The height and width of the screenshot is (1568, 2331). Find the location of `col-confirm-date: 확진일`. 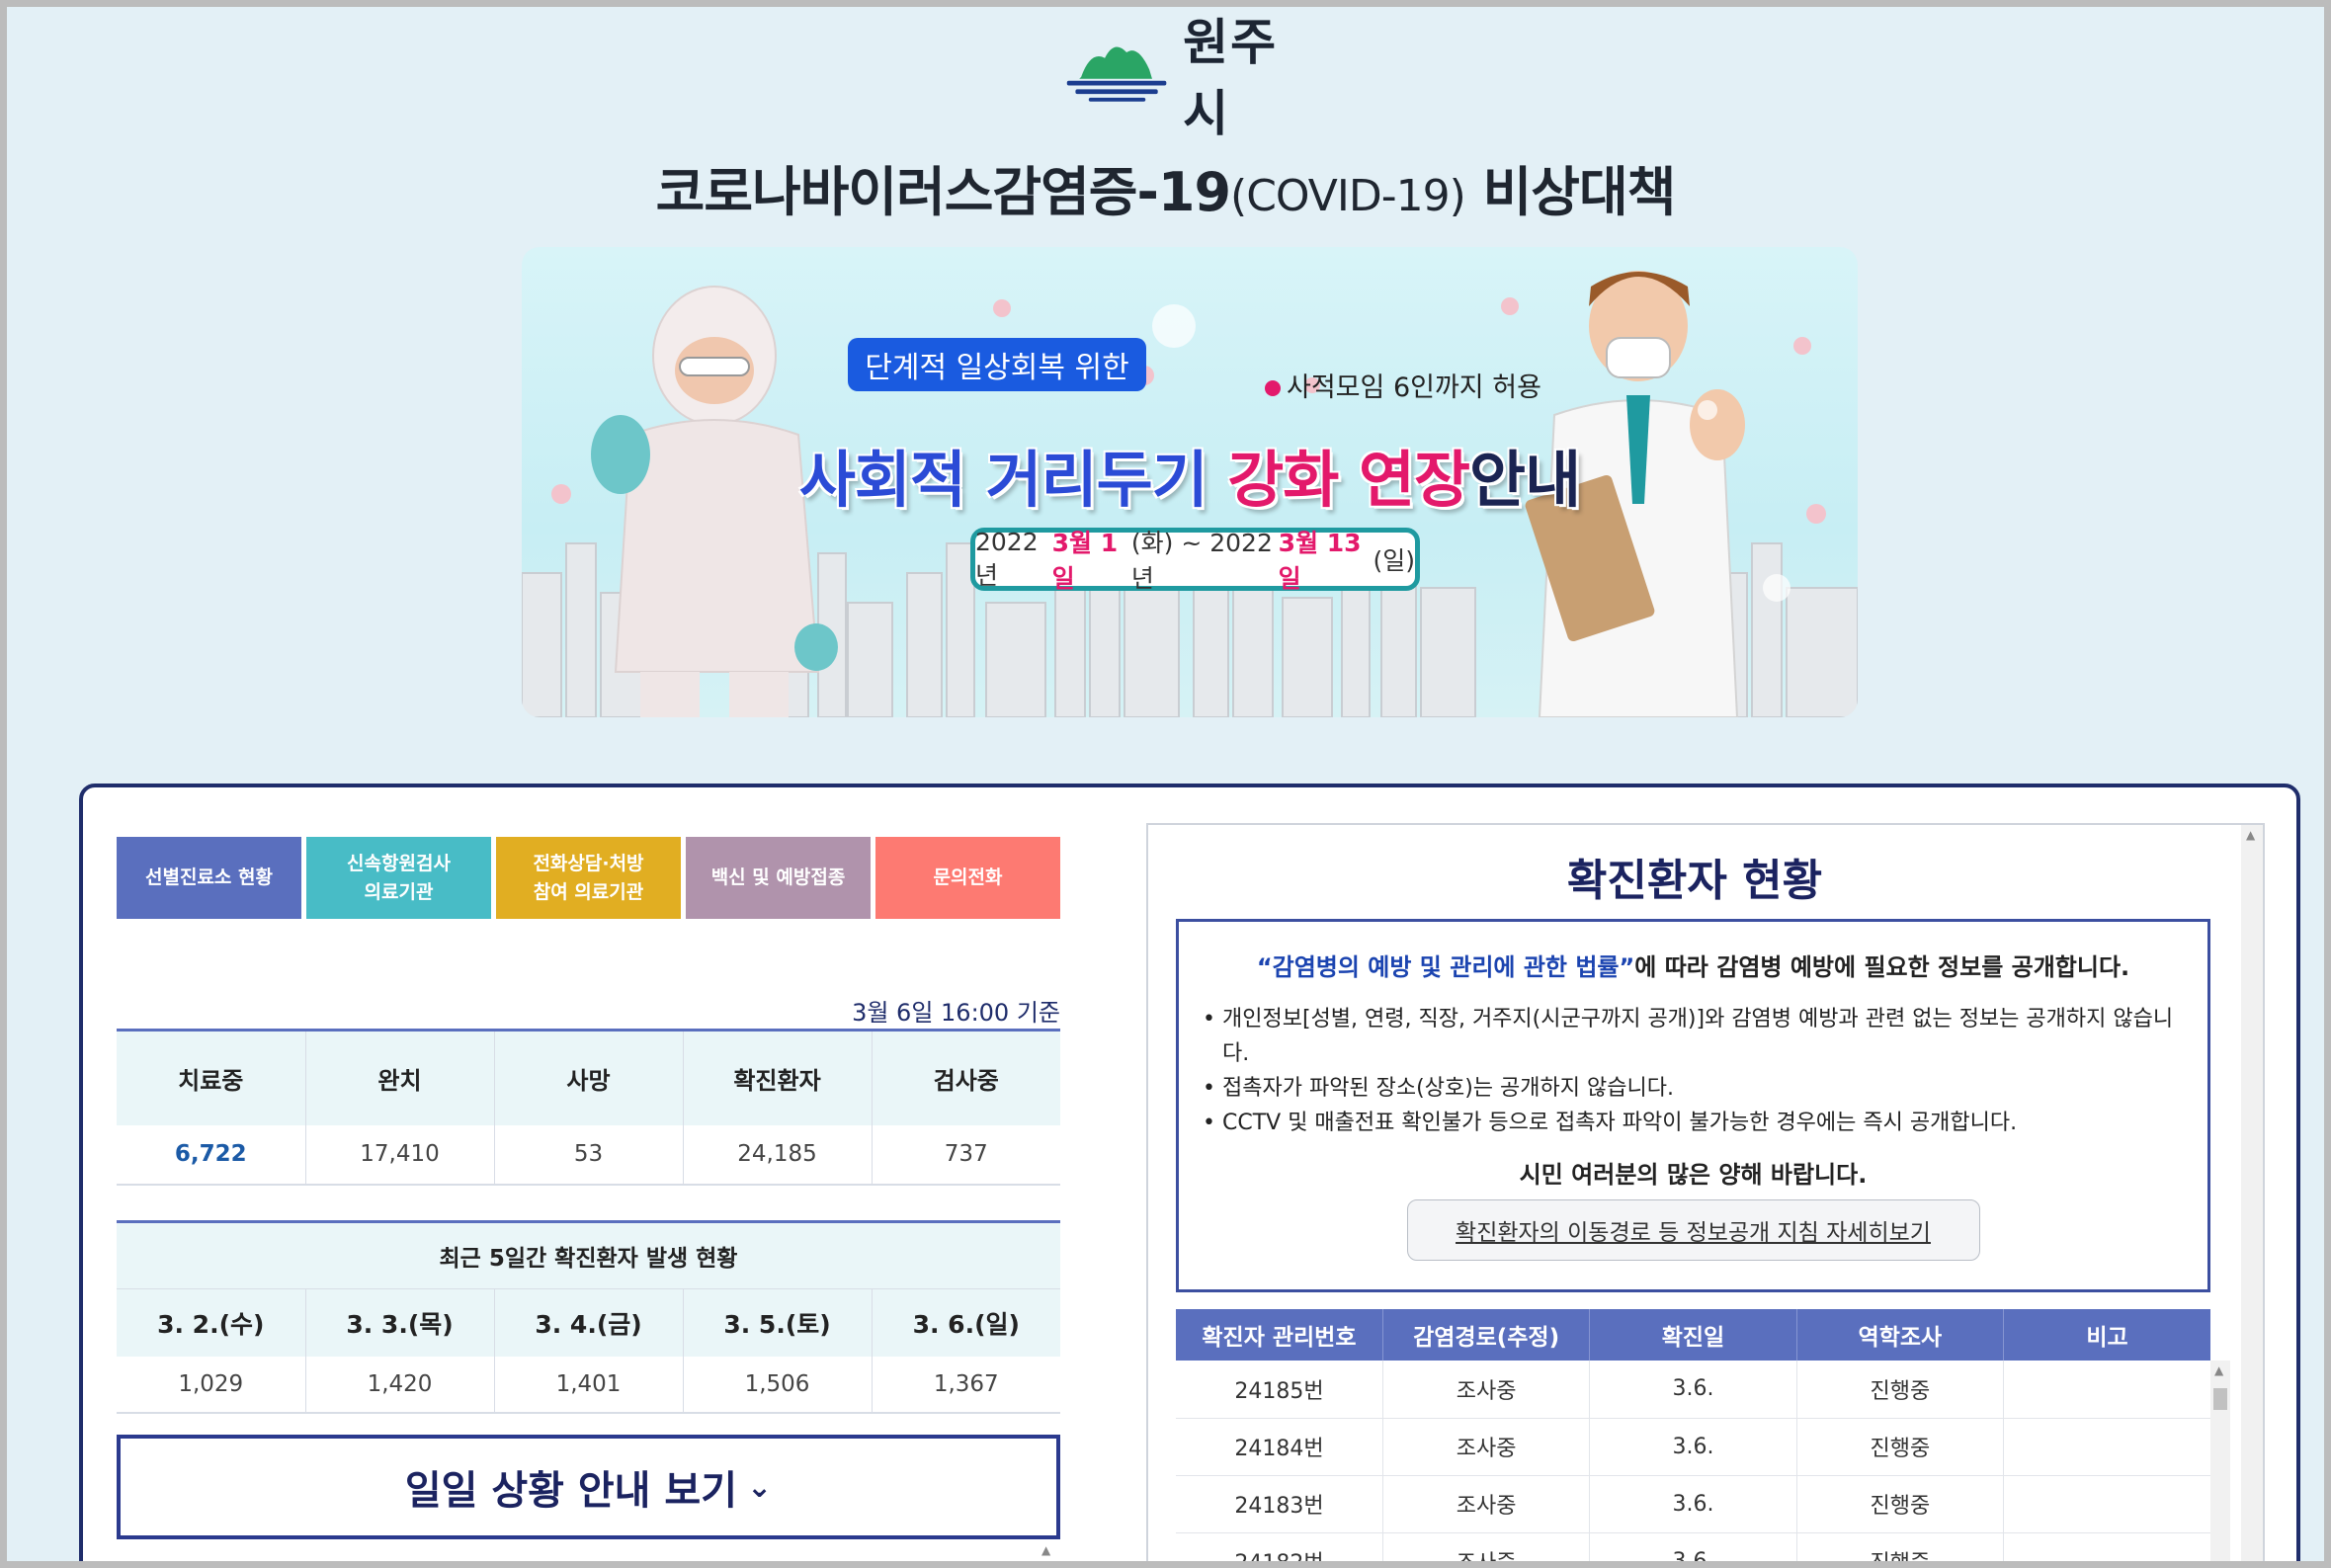

col-confirm-date: 확진일 is located at coordinates (1693, 1335).